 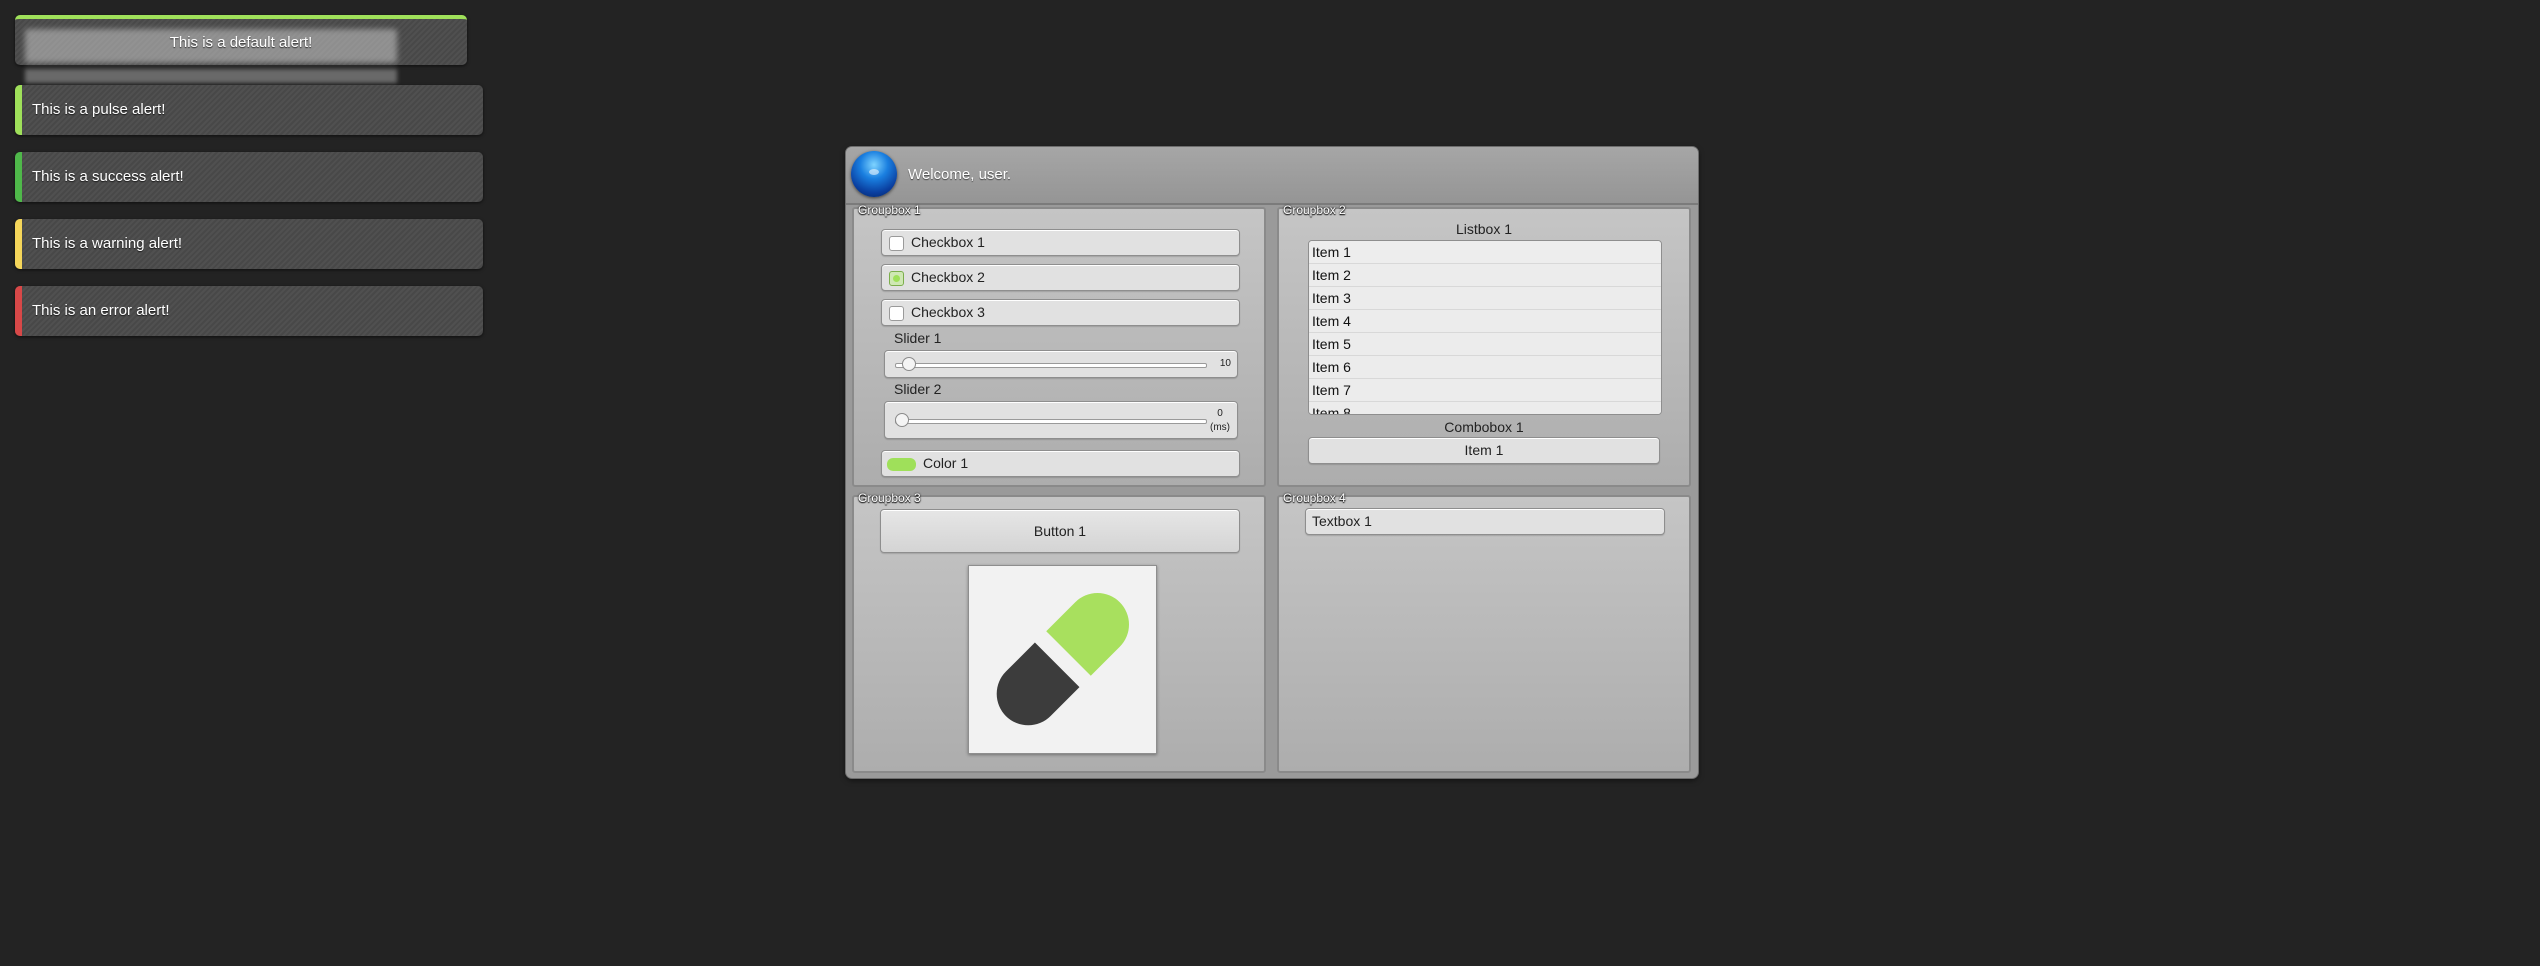 I want to click on slider-2-thumb, so click(x=902, y=420).